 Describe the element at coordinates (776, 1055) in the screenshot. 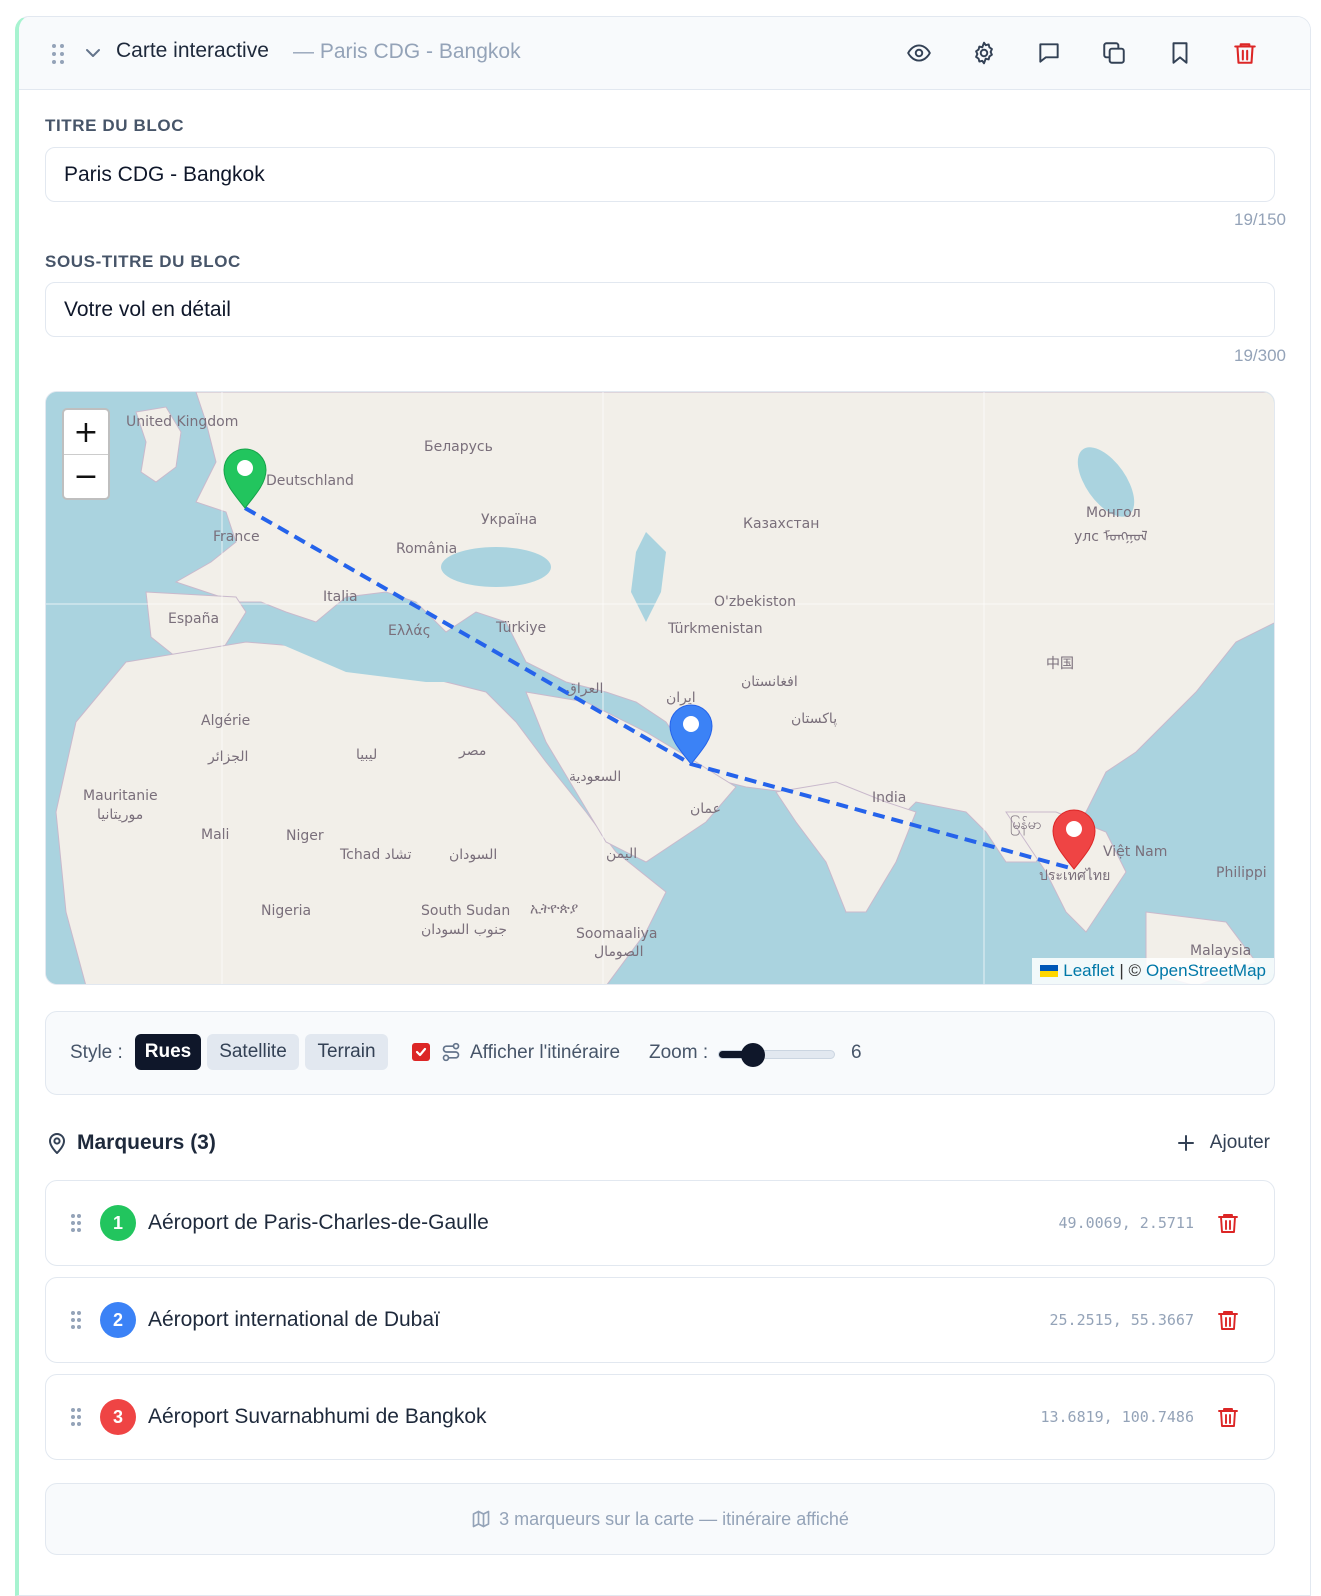

I see `zoom-slider` at that location.